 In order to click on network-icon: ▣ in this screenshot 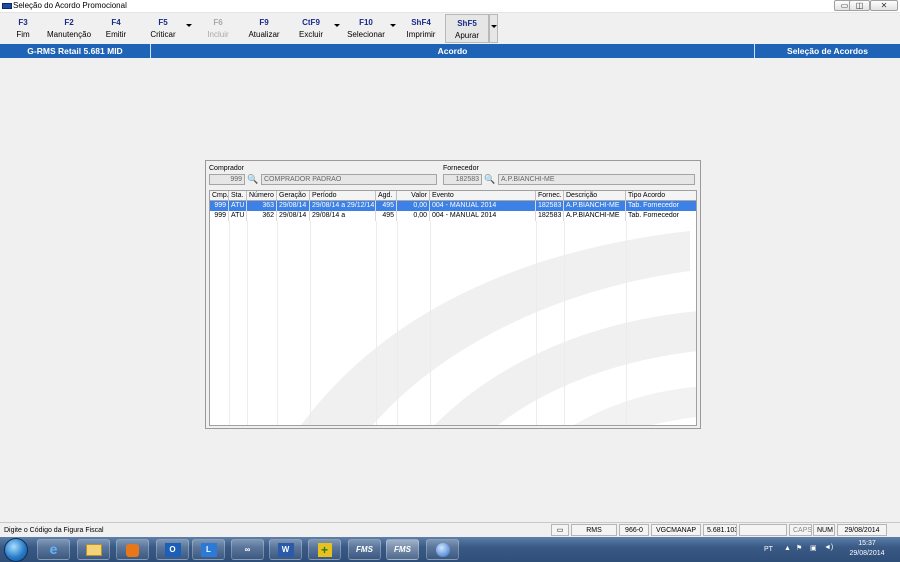, I will do `click(813, 548)`.